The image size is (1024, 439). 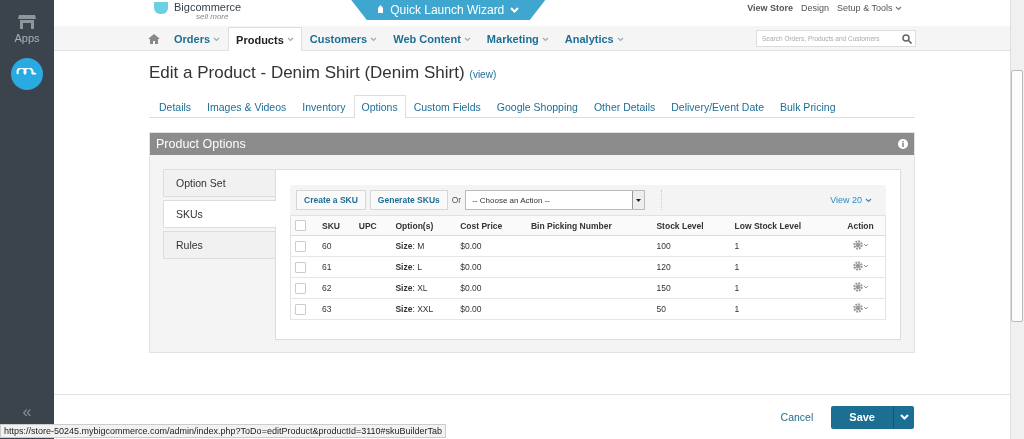 I want to click on store-icon, so click(x=27, y=21).